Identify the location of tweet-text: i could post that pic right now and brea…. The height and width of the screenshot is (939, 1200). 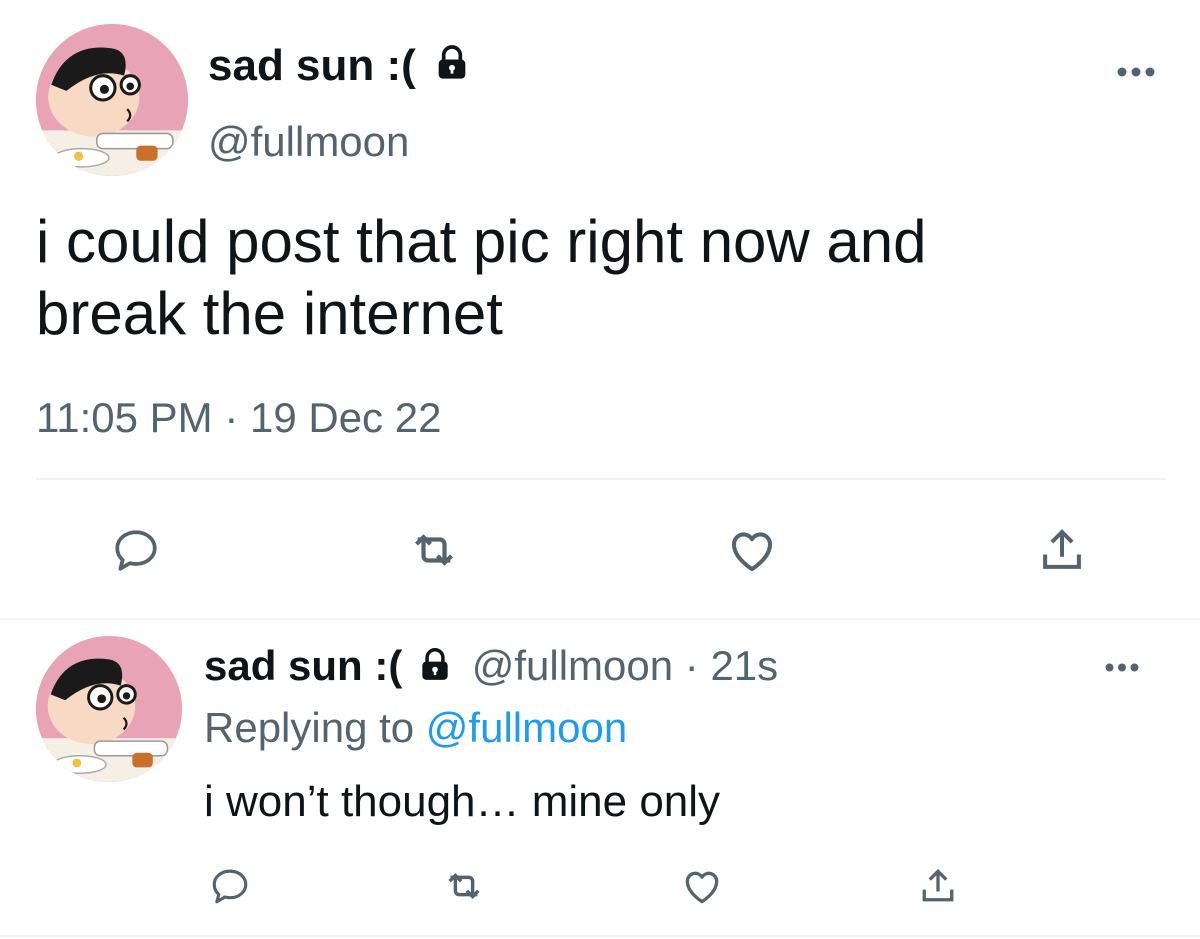
(481, 277).